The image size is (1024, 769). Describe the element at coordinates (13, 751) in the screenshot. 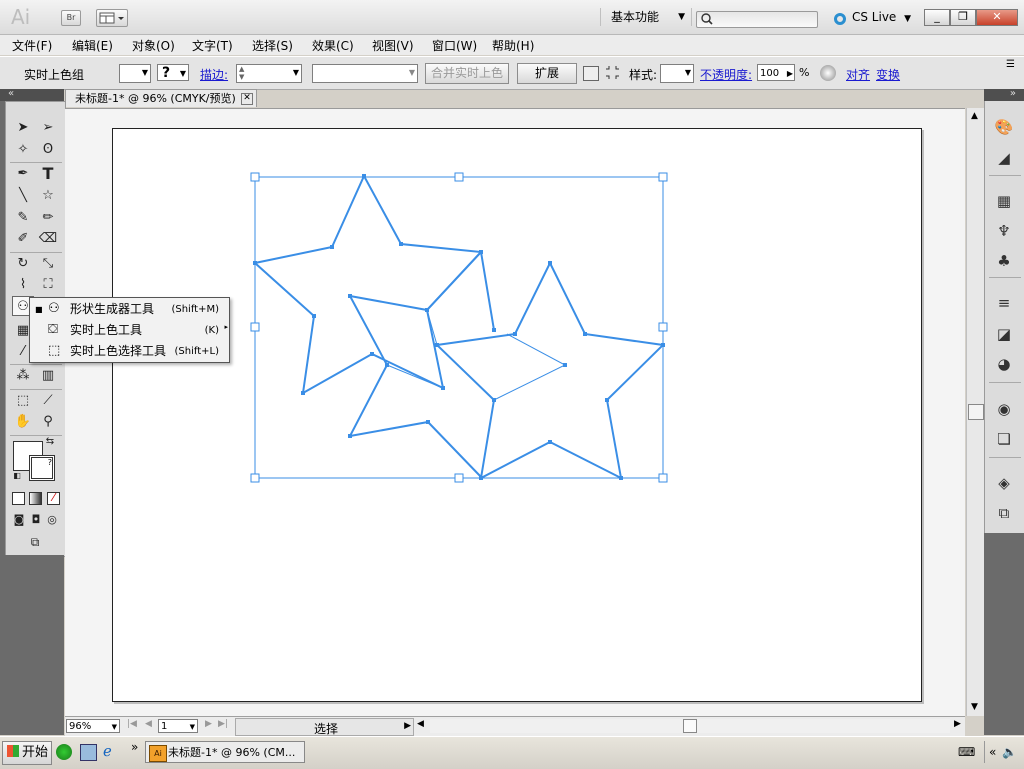

I see `windows-logo-icon` at that location.